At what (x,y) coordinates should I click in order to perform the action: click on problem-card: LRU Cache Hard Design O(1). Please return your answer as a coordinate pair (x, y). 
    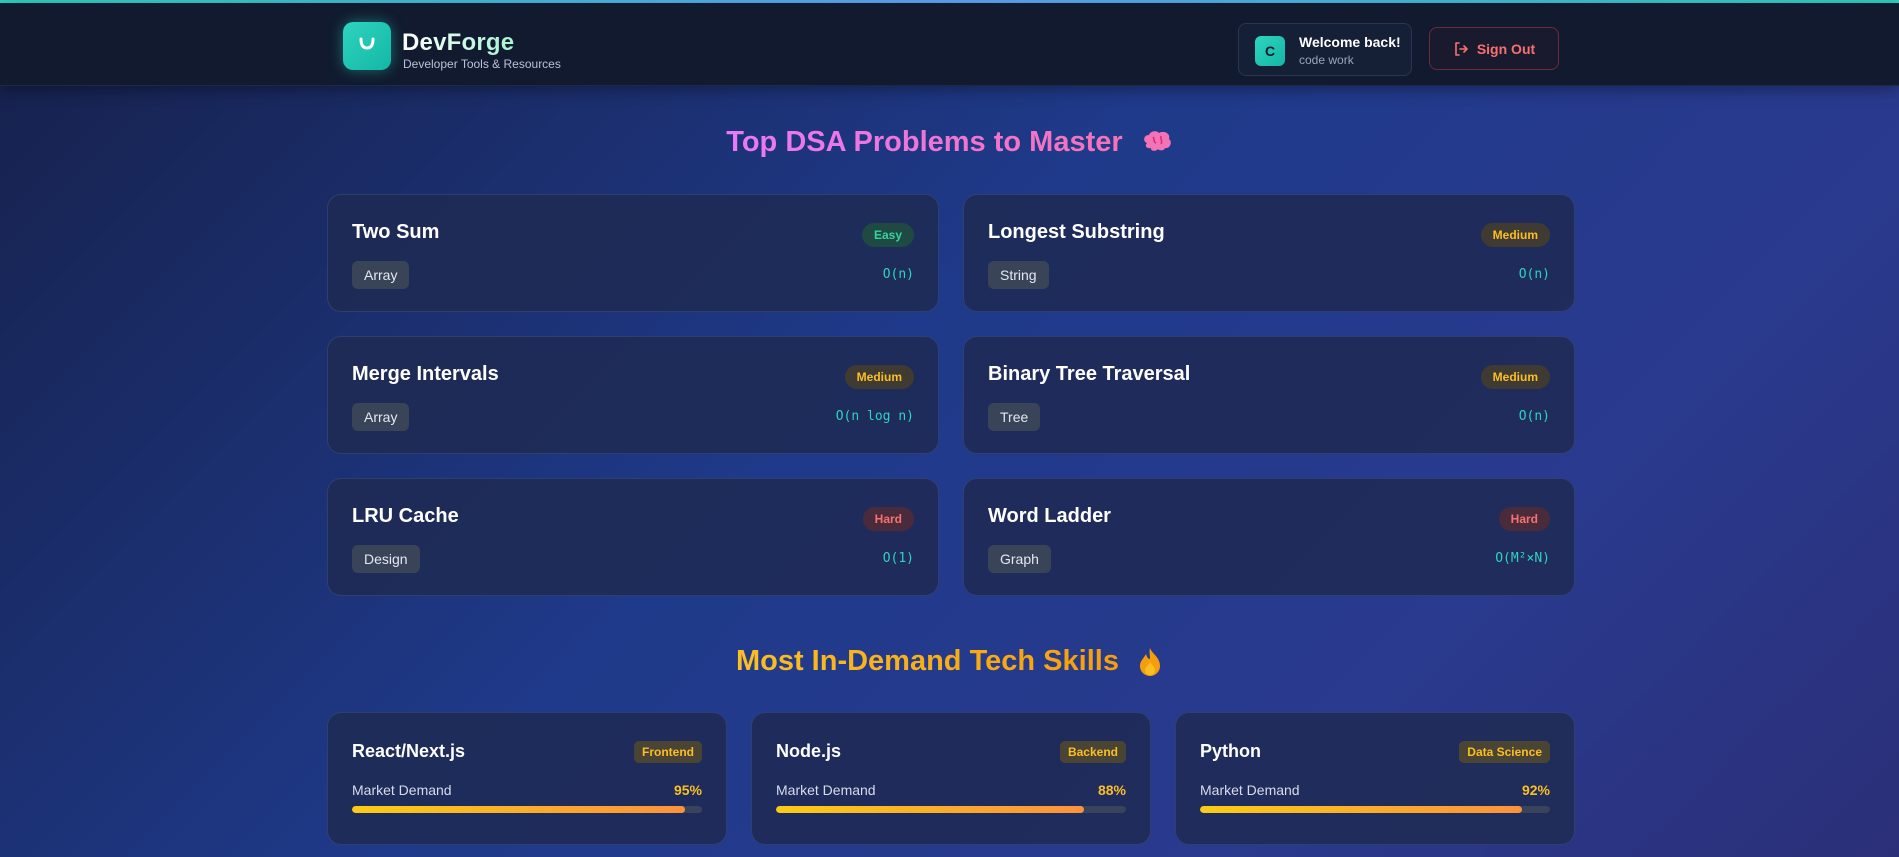
    Looking at the image, I should click on (633, 537).